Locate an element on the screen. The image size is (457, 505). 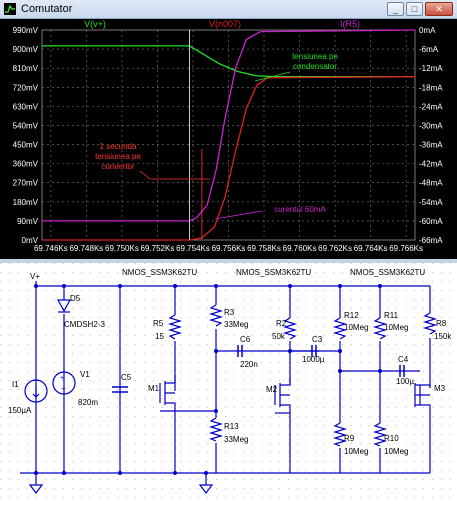
y-tick-left: 810mV is located at coordinates (26, 68).